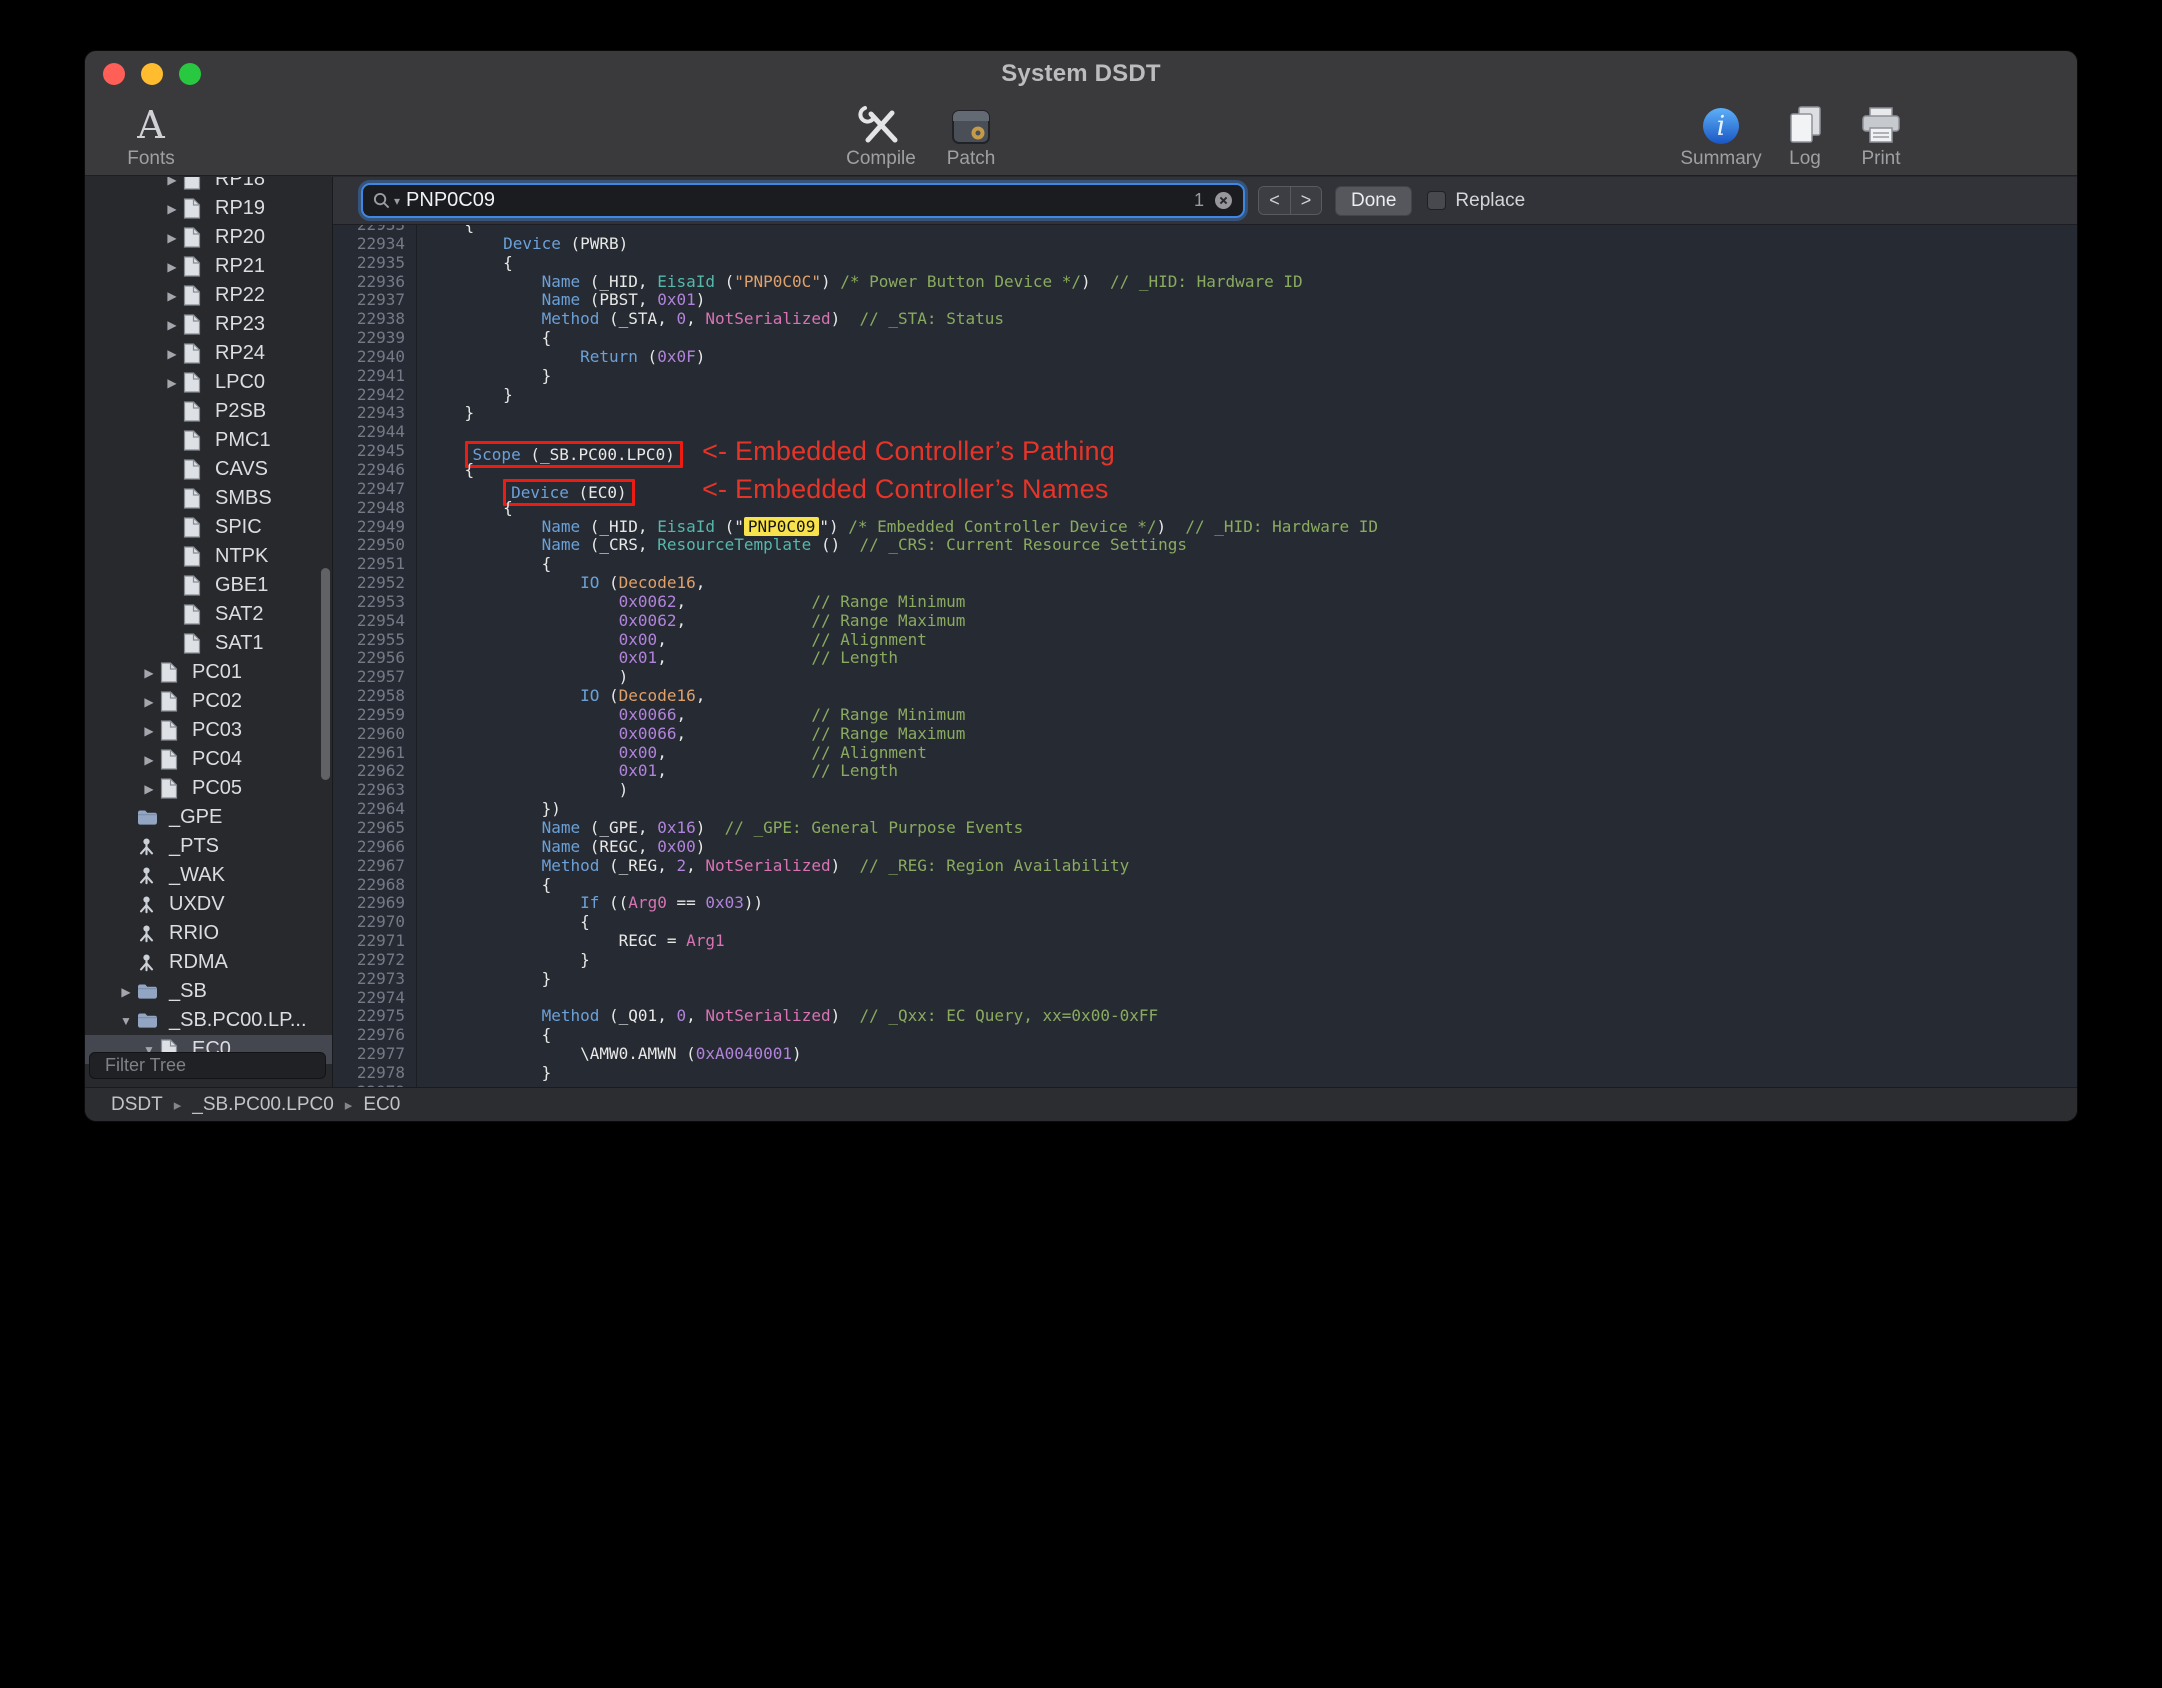 This screenshot has height=1688, width=2162. I want to click on summary-button: i Summary, so click(1721, 134).